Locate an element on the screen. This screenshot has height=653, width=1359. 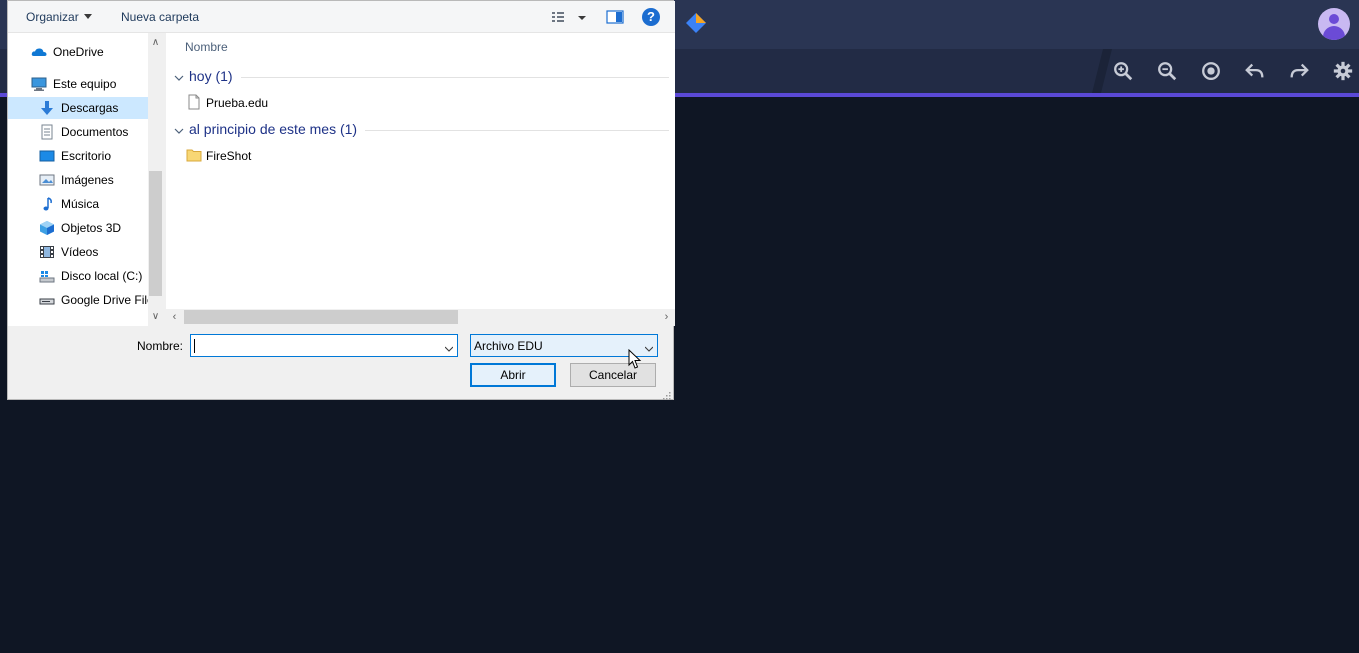
group-title: al principio de este mes (1) is located at coordinates (277, 129).